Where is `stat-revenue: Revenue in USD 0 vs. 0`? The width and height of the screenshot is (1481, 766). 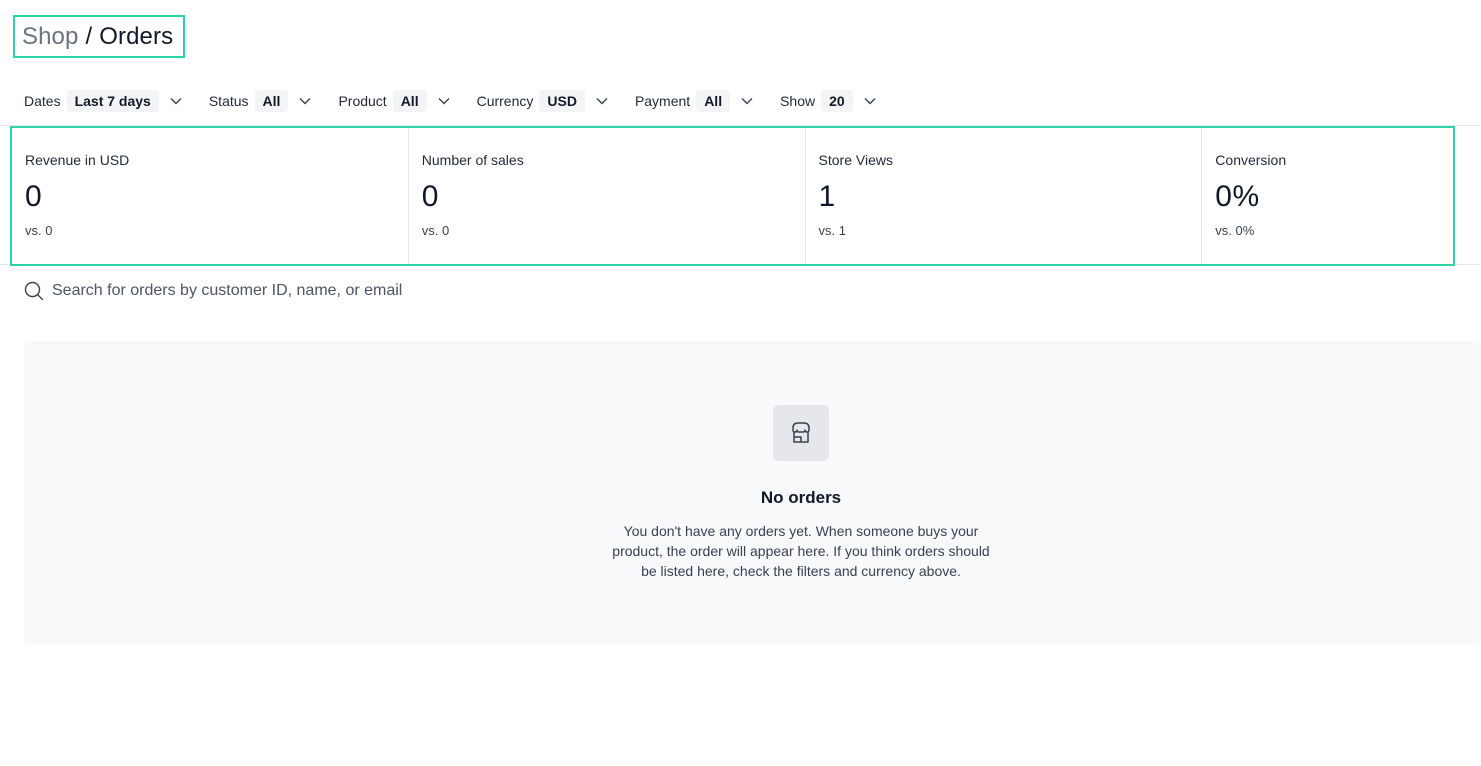 stat-revenue: Revenue in USD 0 vs. 0 is located at coordinates (210, 196).